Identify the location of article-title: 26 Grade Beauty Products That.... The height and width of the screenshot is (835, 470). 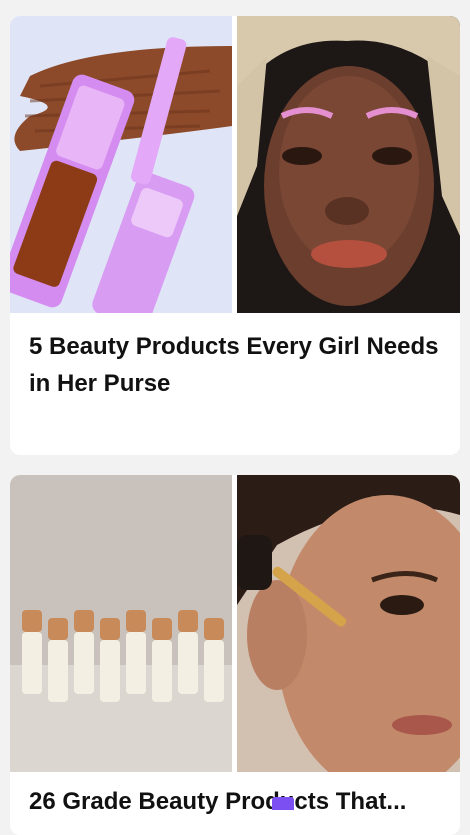
(234, 801).